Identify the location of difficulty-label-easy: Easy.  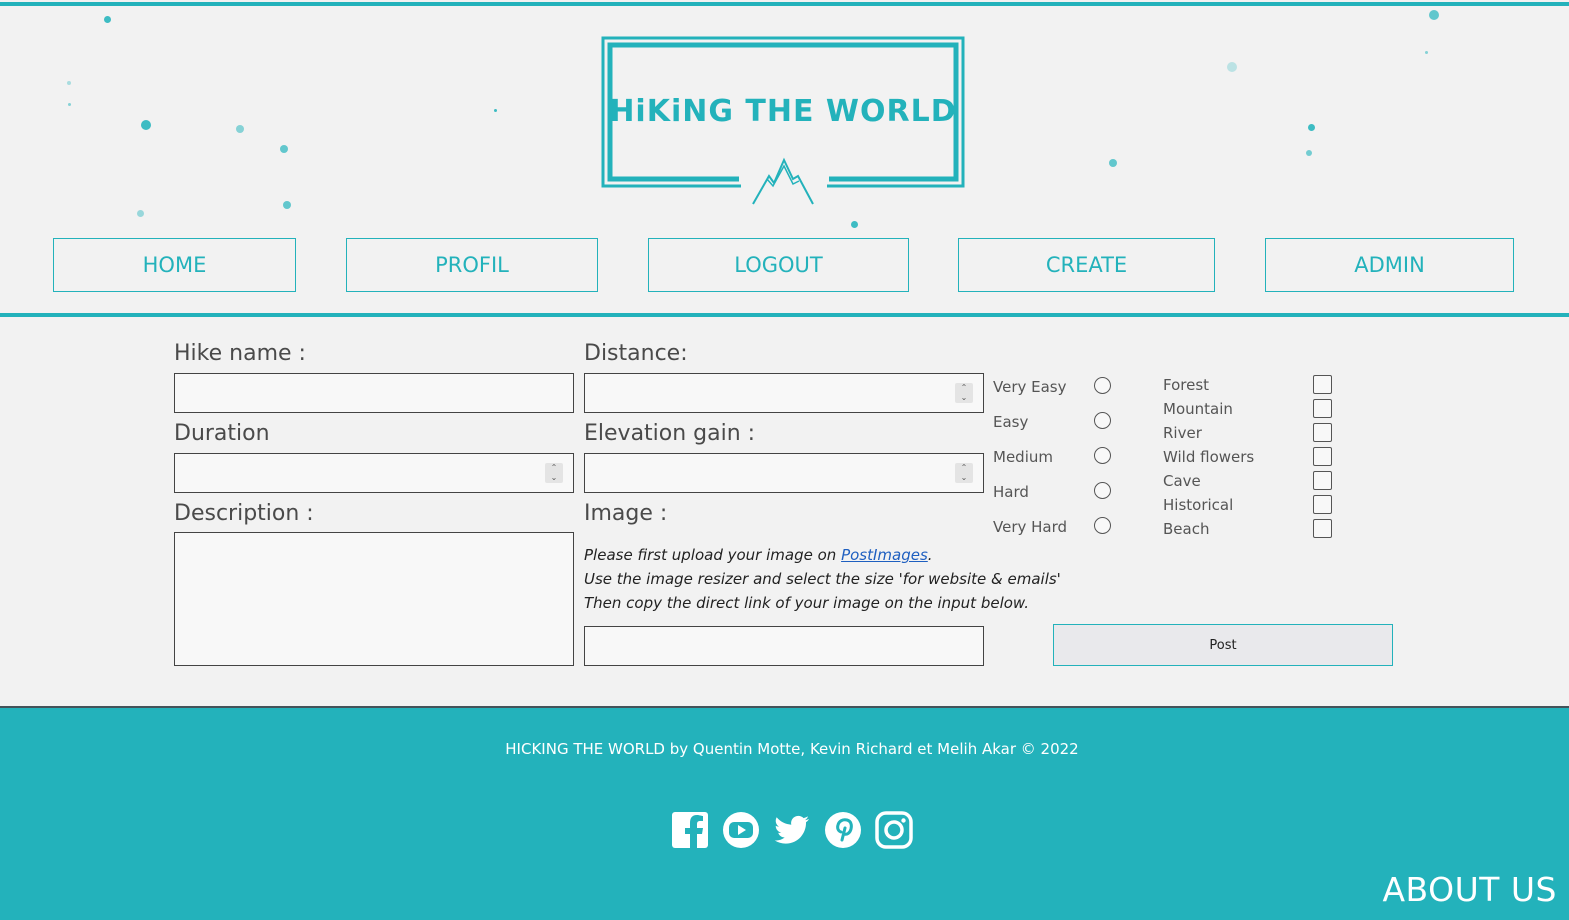
(1011, 422).